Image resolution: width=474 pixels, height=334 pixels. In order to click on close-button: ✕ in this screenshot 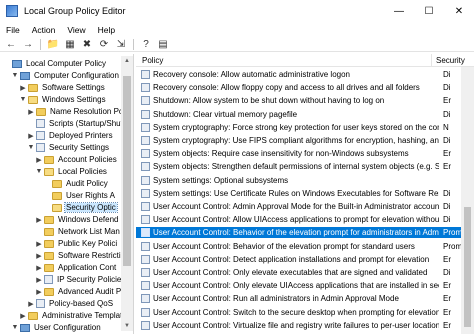, I will do `click(459, 11)`.